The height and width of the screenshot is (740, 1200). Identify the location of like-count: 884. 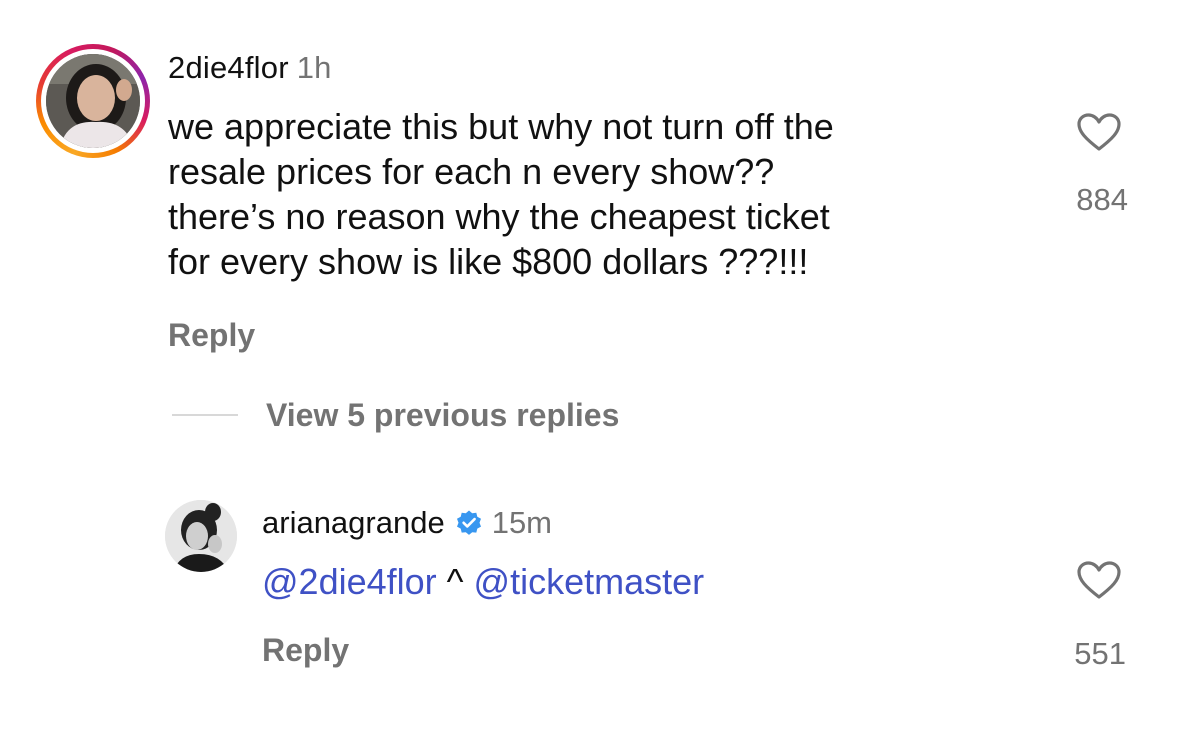
(1102, 199).